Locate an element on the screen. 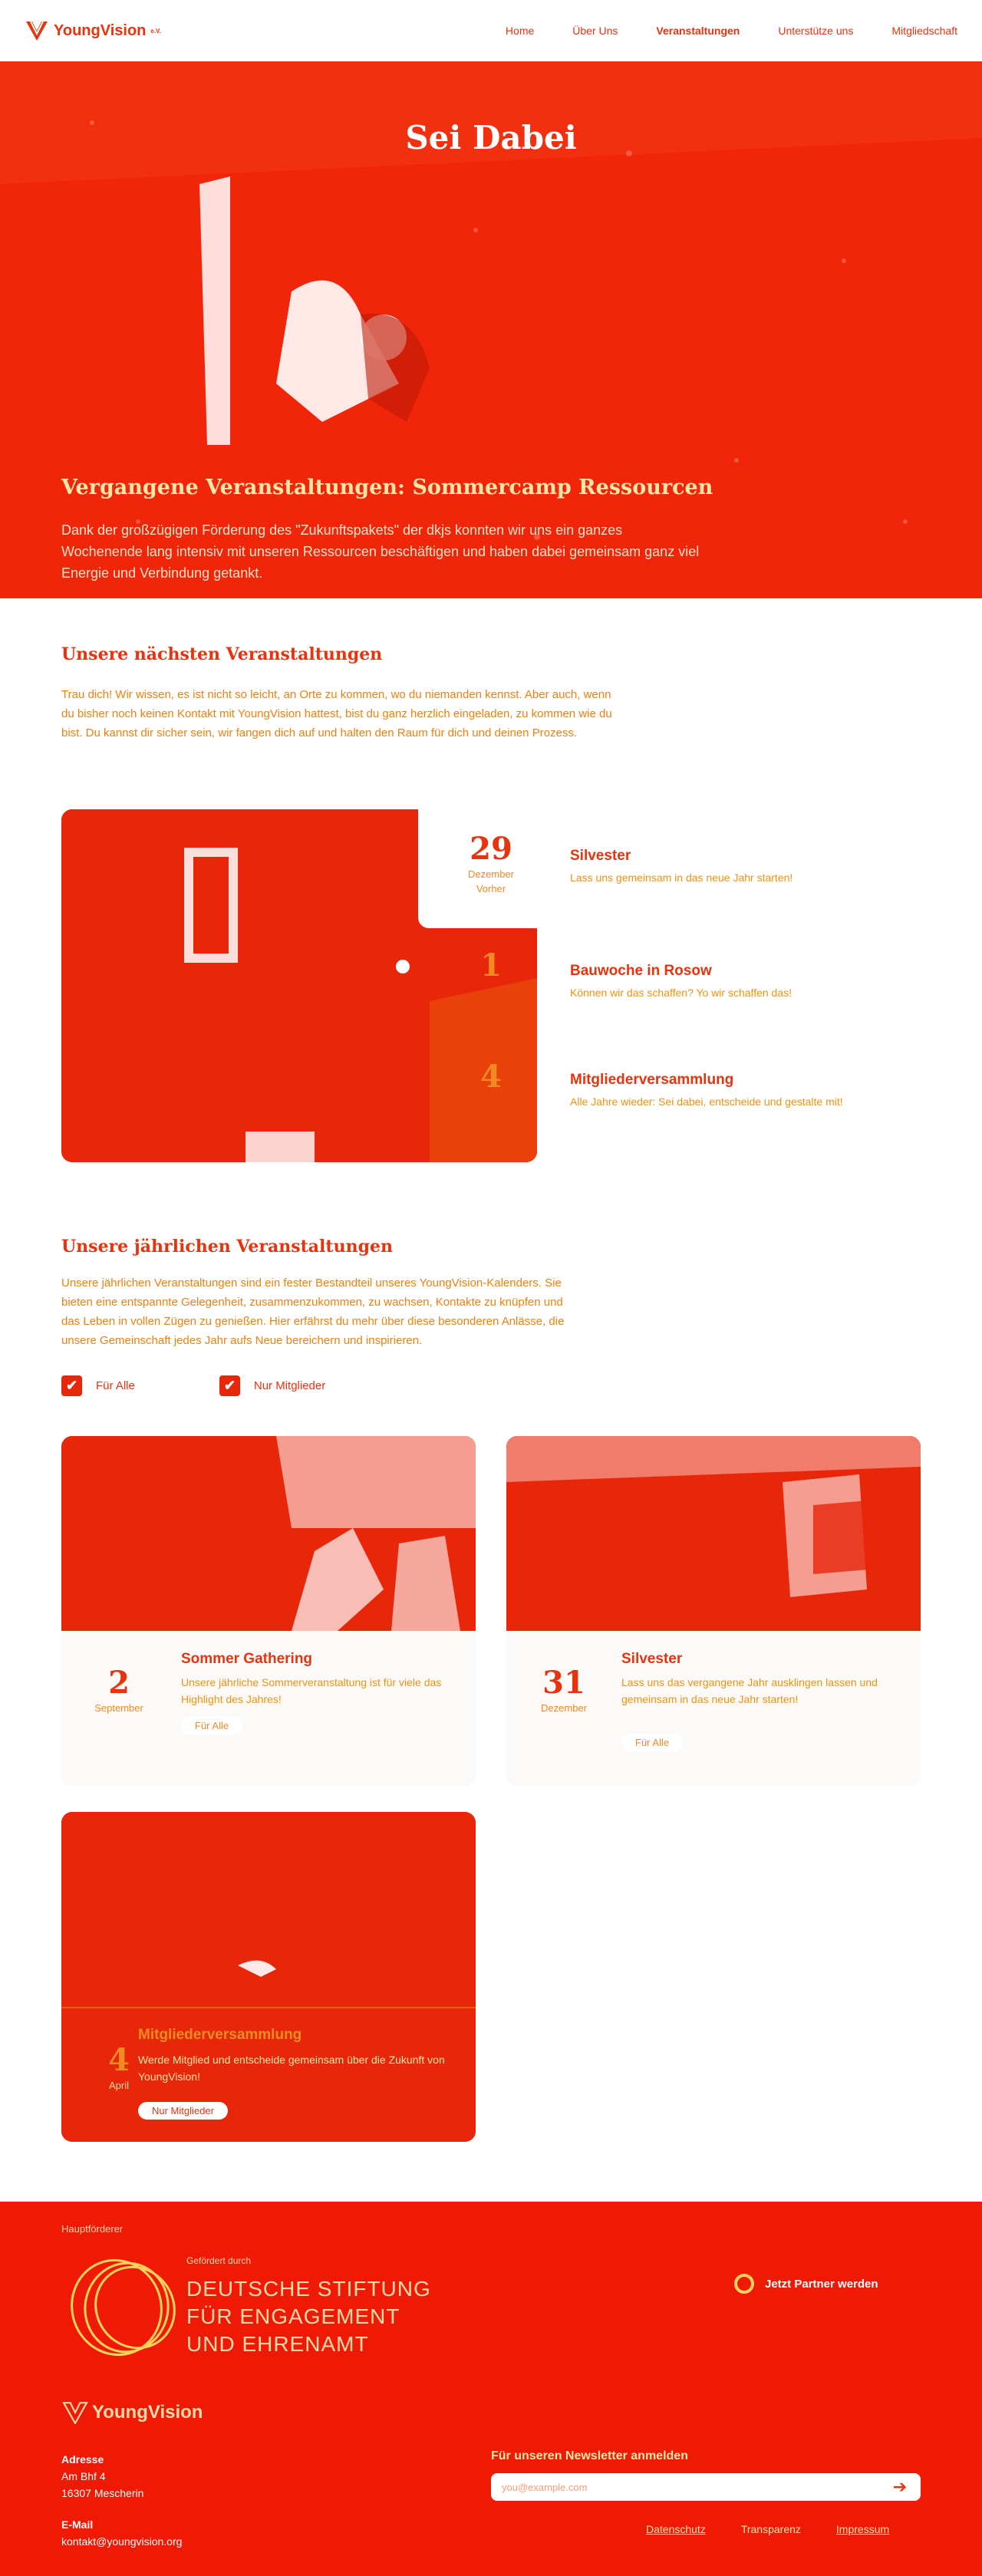 This screenshot has height=2576, width=982. footer-address: Adresse Am Bhf 4 16307 Mescherin is located at coordinates (102, 2476).